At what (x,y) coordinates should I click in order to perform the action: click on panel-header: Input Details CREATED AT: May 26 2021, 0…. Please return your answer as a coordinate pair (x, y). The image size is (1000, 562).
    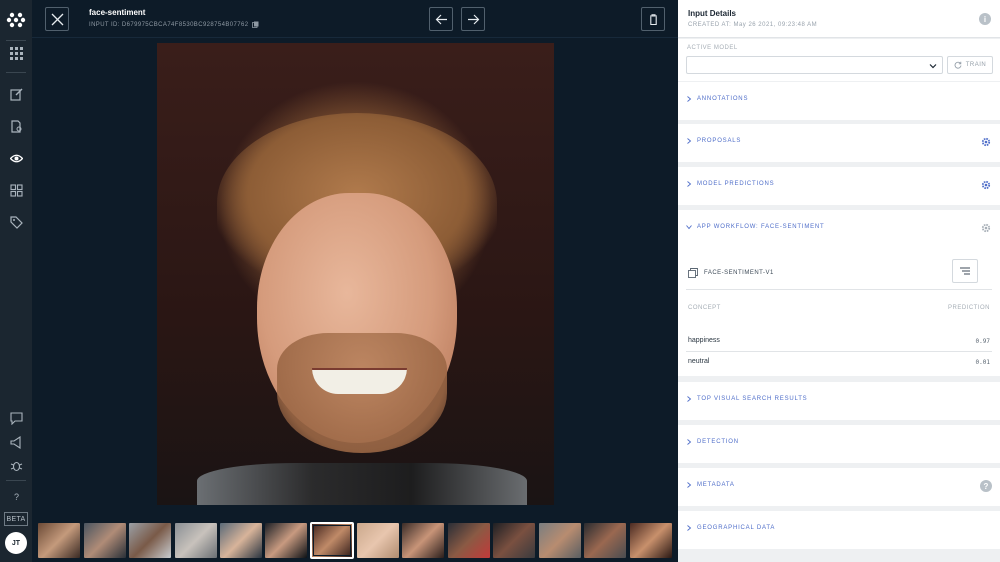
    Looking at the image, I should click on (839, 19).